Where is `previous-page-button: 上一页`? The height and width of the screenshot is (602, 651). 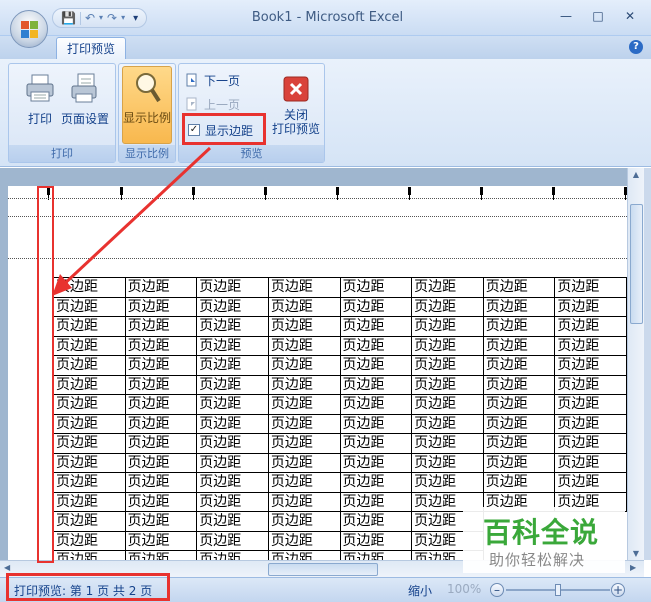
previous-page-button: 上一页 is located at coordinates (212, 104).